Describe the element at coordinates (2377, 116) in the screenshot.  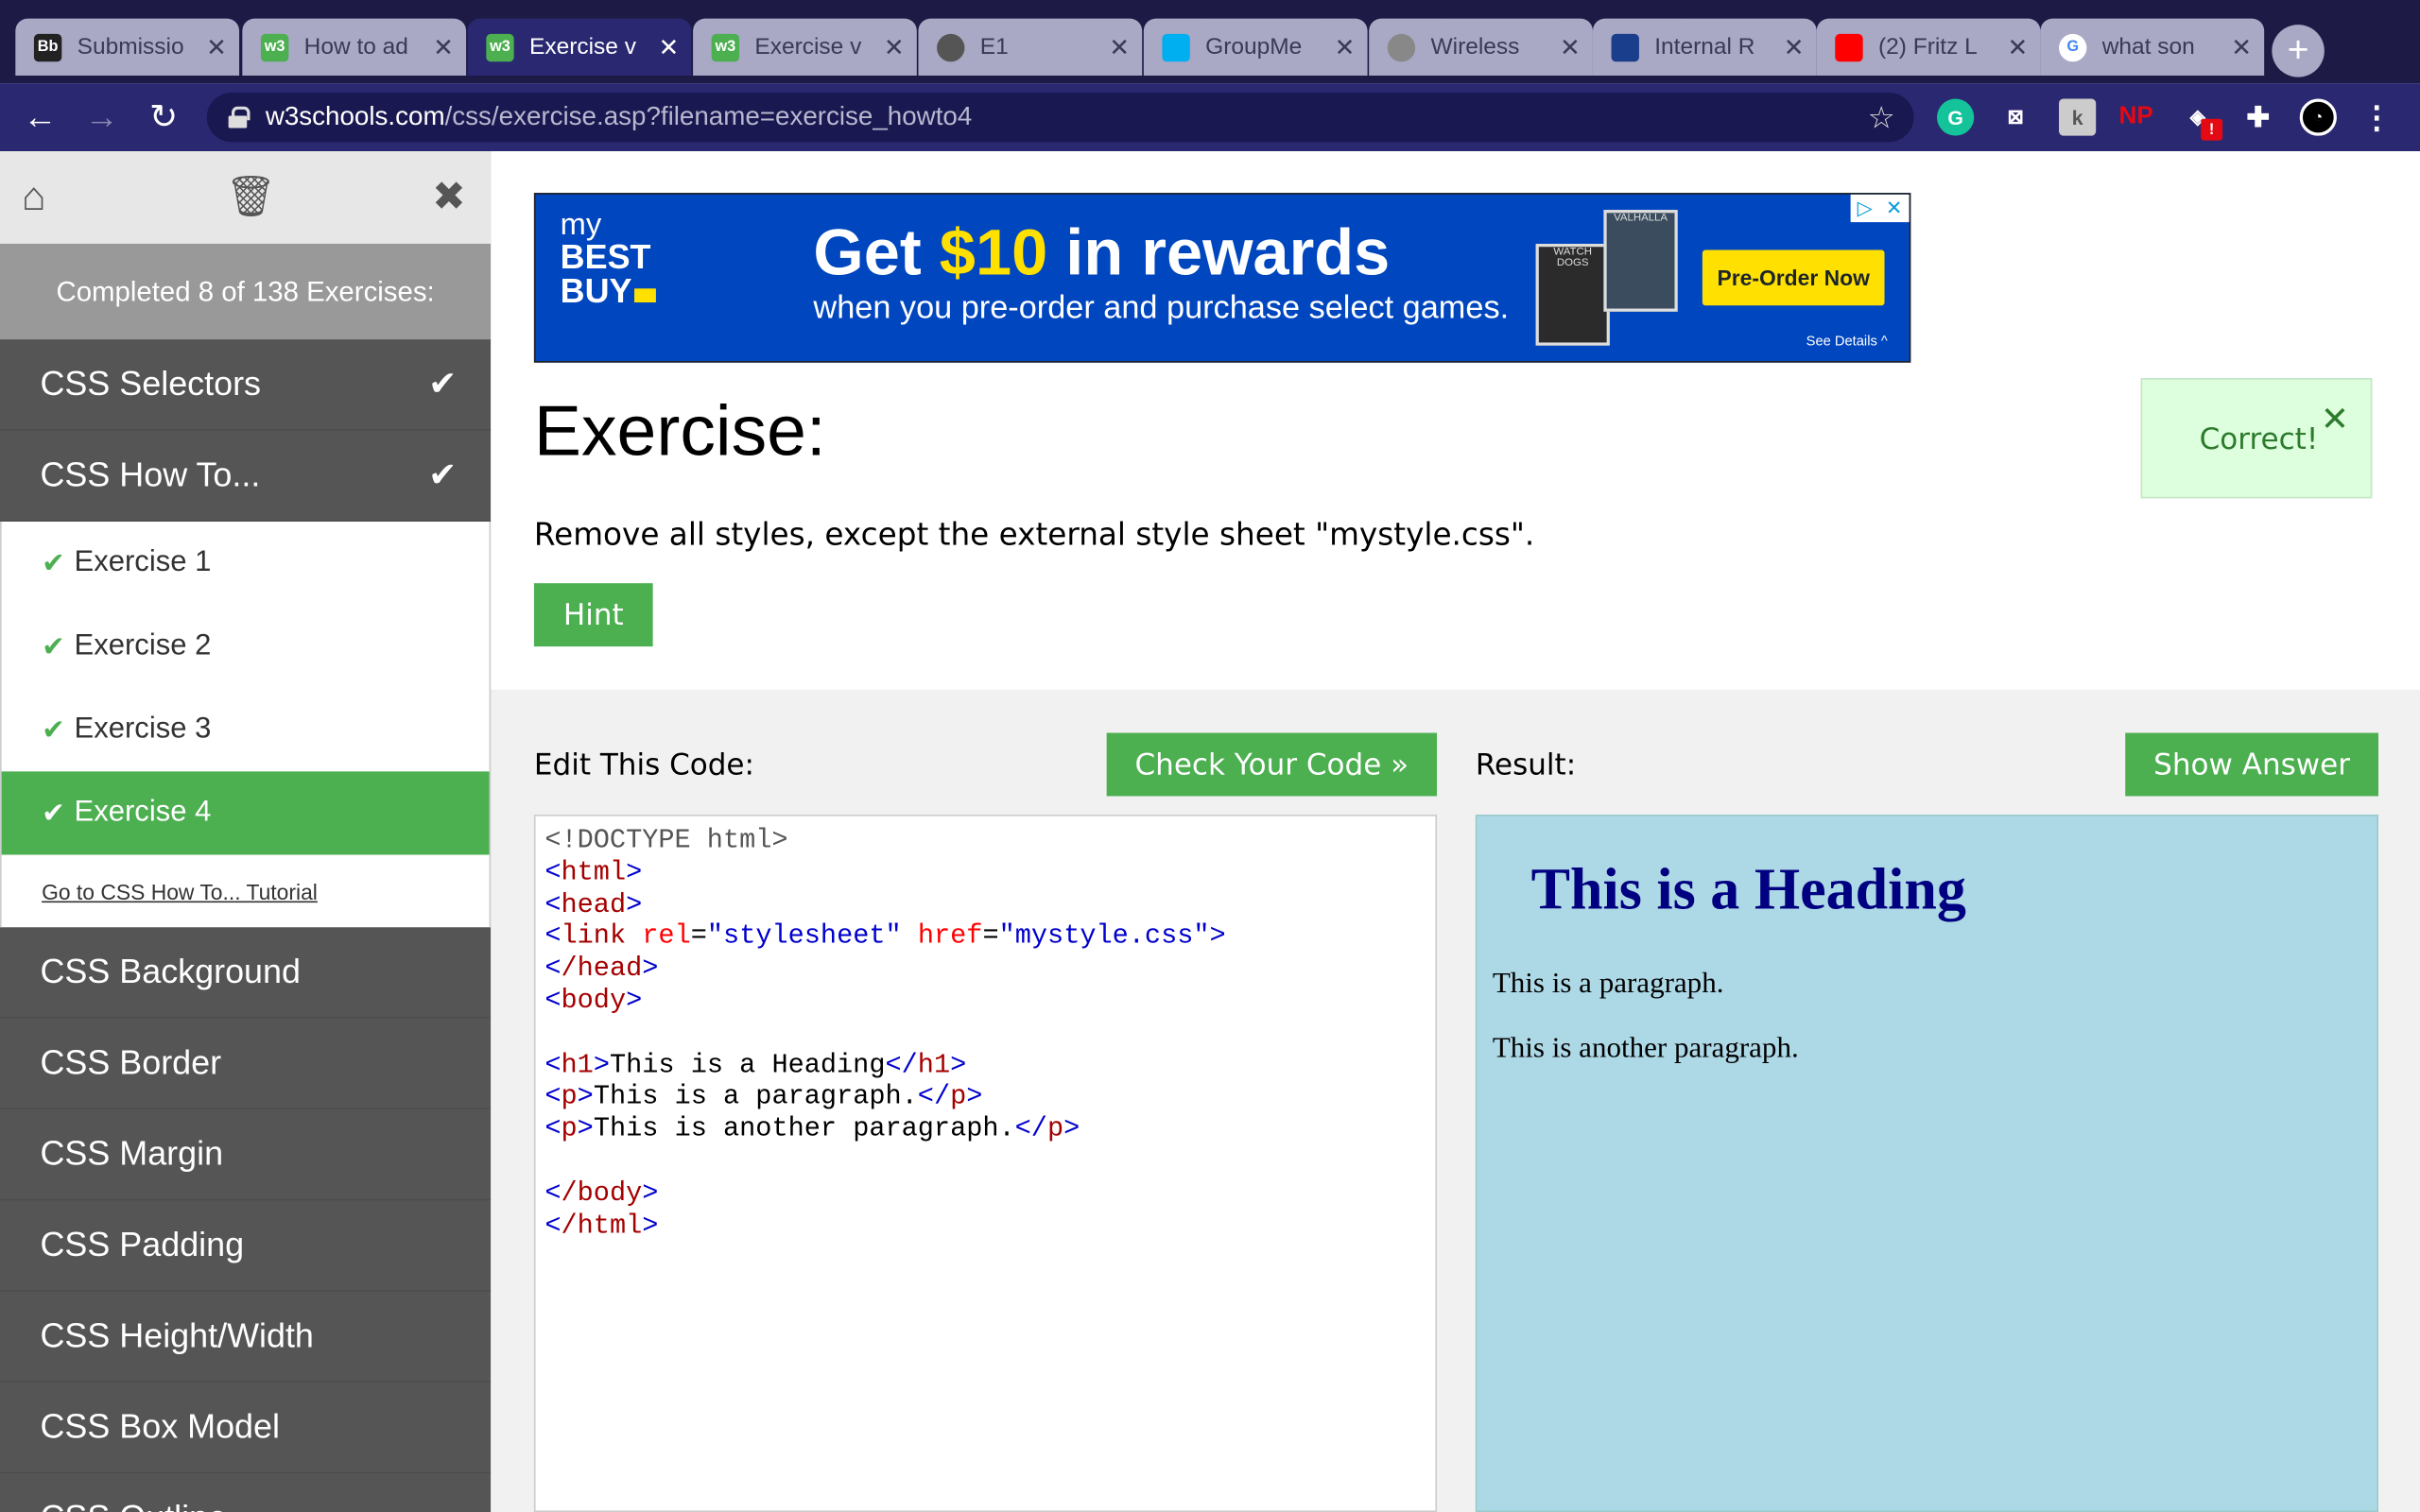
I see `menu-dots-icon: ⋮` at that location.